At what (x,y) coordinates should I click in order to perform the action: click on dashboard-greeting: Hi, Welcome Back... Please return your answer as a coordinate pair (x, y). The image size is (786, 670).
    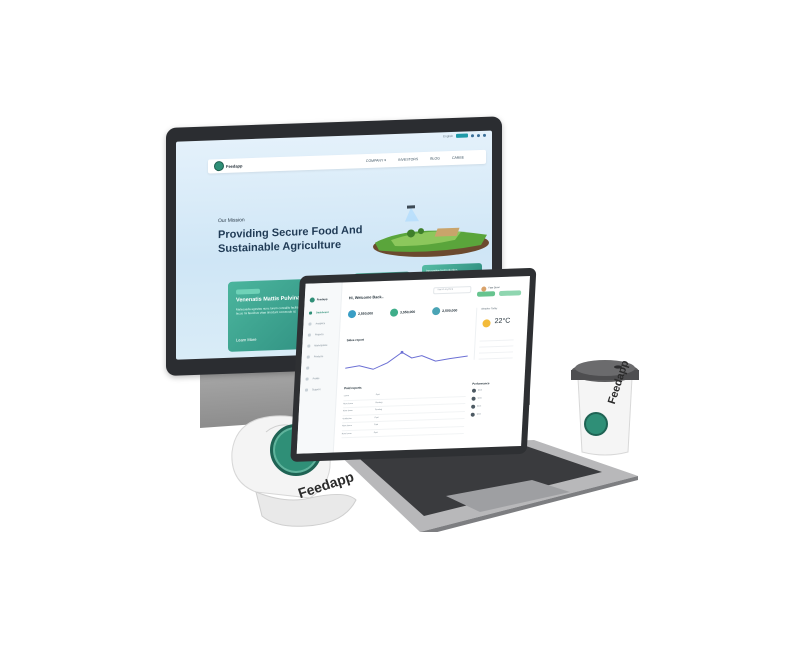
    Looking at the image, I should click on (366, 298).